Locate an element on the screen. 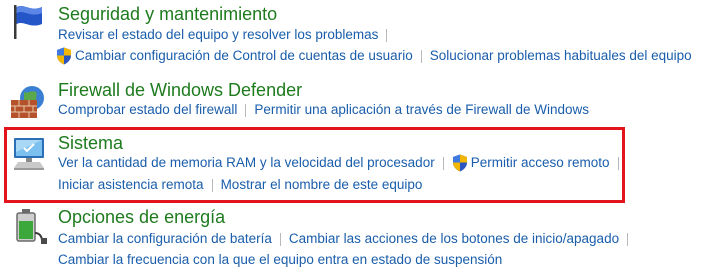 The image size is (720, 277). security-maintenance-title: Seguridad y mantenimiento is located at coordinates (167, 14).